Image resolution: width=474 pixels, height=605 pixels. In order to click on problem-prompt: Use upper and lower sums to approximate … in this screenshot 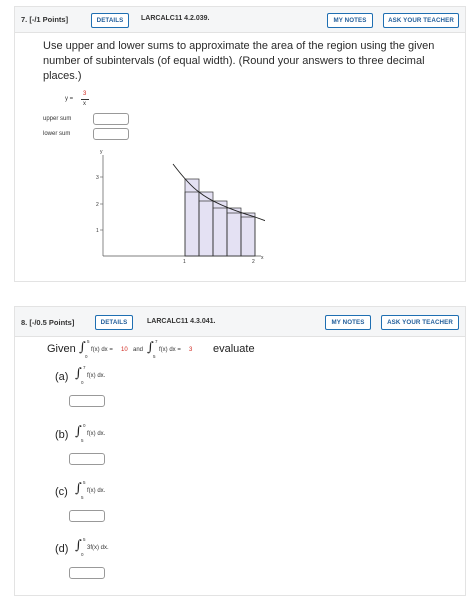, I will do `click(239, 61)`.